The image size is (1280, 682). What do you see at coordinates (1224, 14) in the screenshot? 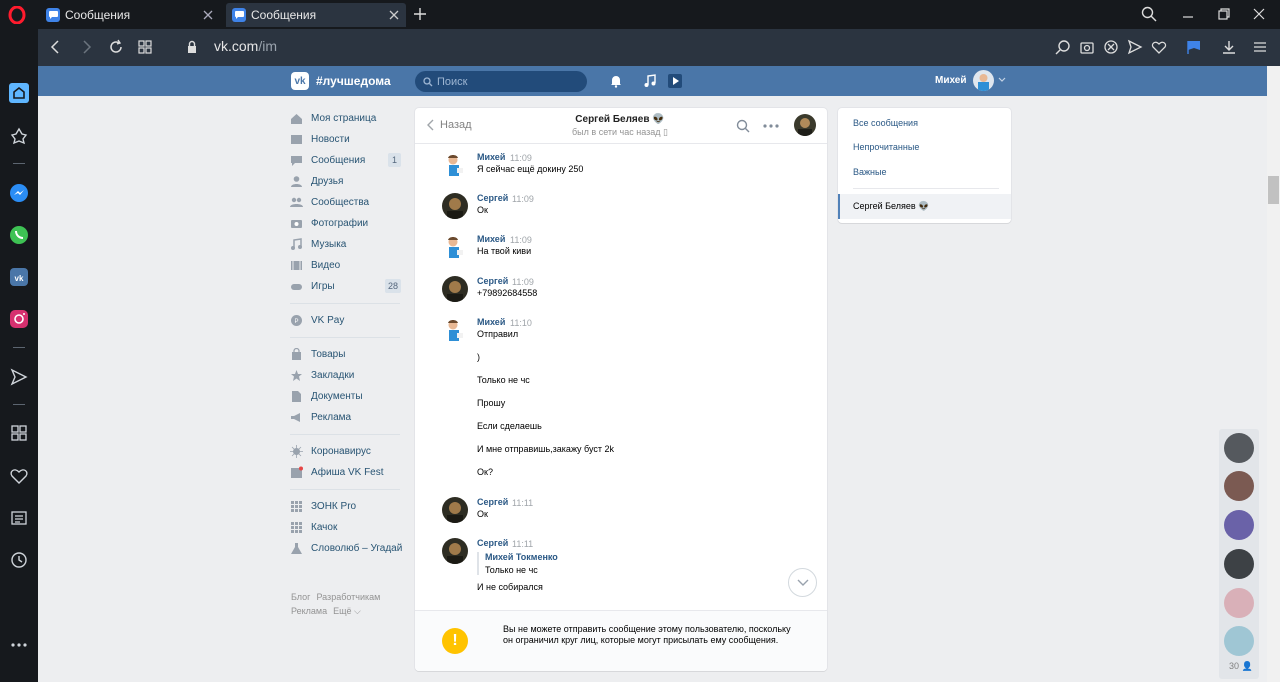
I see `restore-icon` at bounding box center [1224, 14].